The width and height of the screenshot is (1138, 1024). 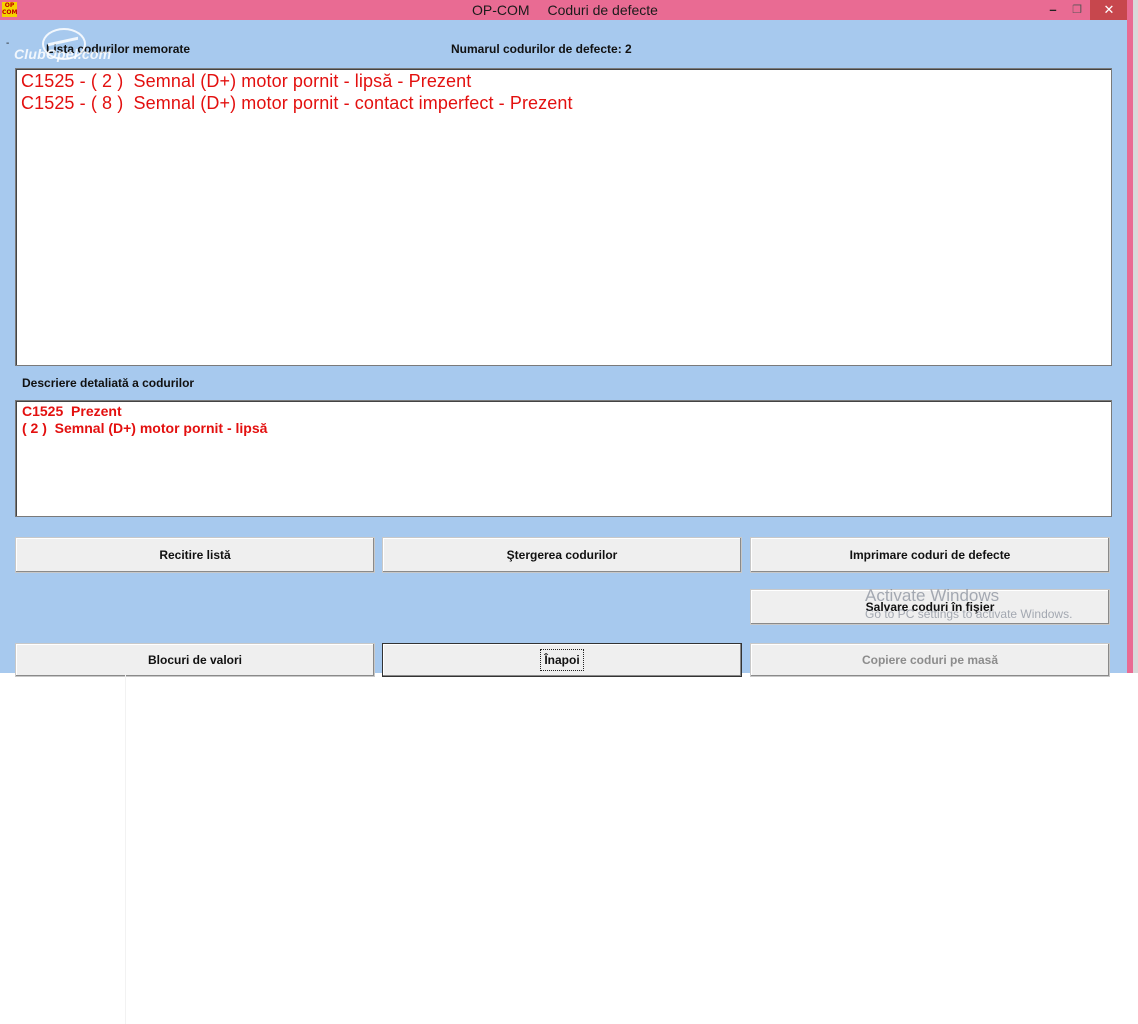 I want to click on scrollbar-edge, so click(x=1135, y=336).